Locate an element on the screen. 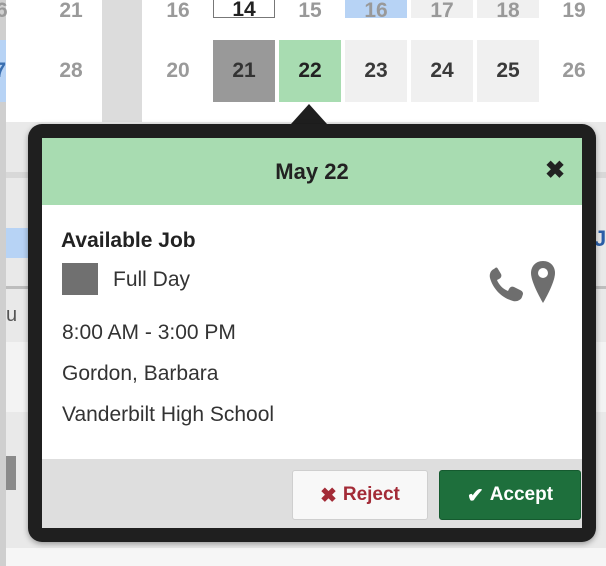 The width and height of the screenshot is (606, 566). accept-button-label: Accept is located at coordinates (521, 494).